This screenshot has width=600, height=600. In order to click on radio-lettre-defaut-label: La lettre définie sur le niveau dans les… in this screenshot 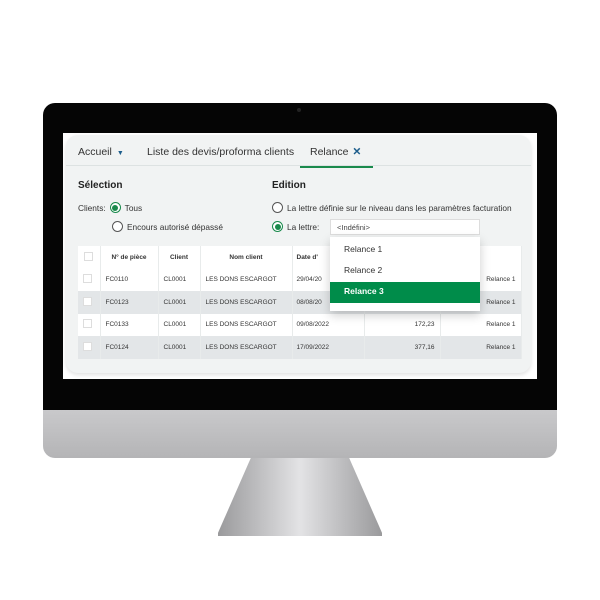, I will do `click(399, 207)`.